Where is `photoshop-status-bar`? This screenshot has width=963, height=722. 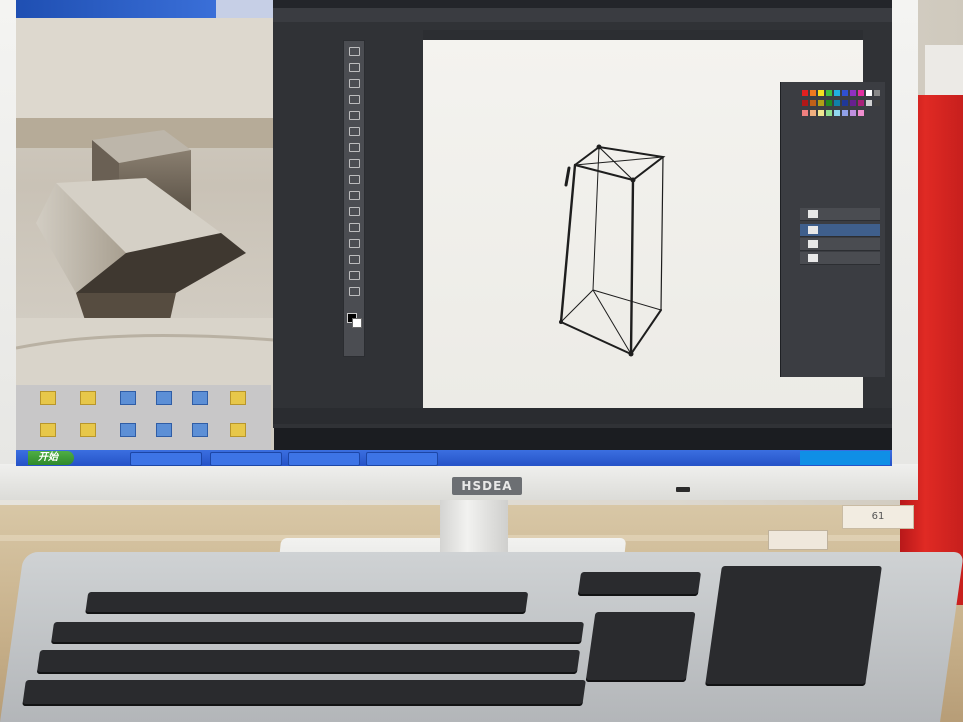
photoshop-status-bar is located at coordinates (582, 416).